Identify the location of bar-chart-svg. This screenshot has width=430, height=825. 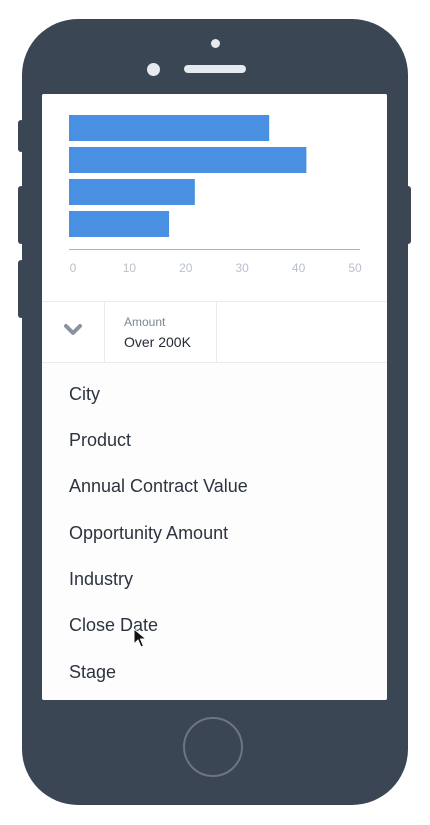
(188, 176).